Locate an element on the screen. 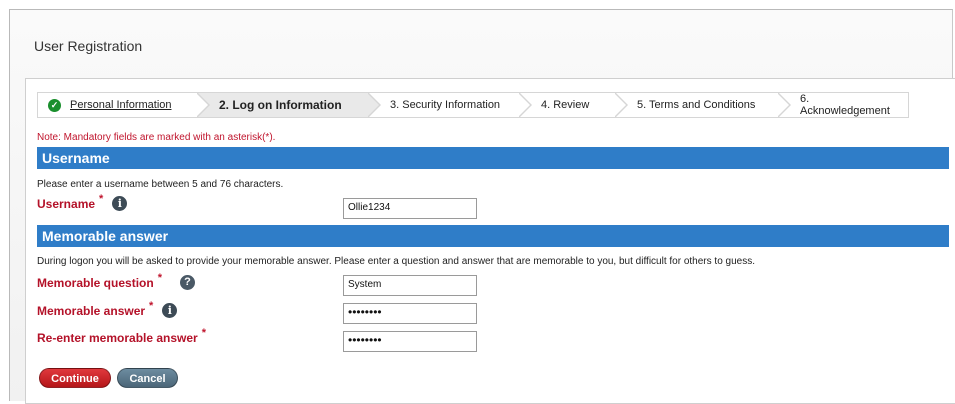 The width and height of the screenshot is (955, 404). username-section-header: Username is located at coordinates (493, 158).